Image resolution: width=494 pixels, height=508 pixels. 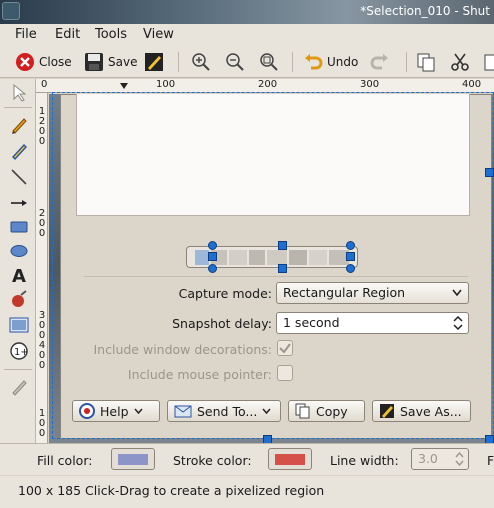 What do you see at coordinates (111, 34) in the screenshot?
I see `menu-tools: Tools` at bounding box center [111, 34].